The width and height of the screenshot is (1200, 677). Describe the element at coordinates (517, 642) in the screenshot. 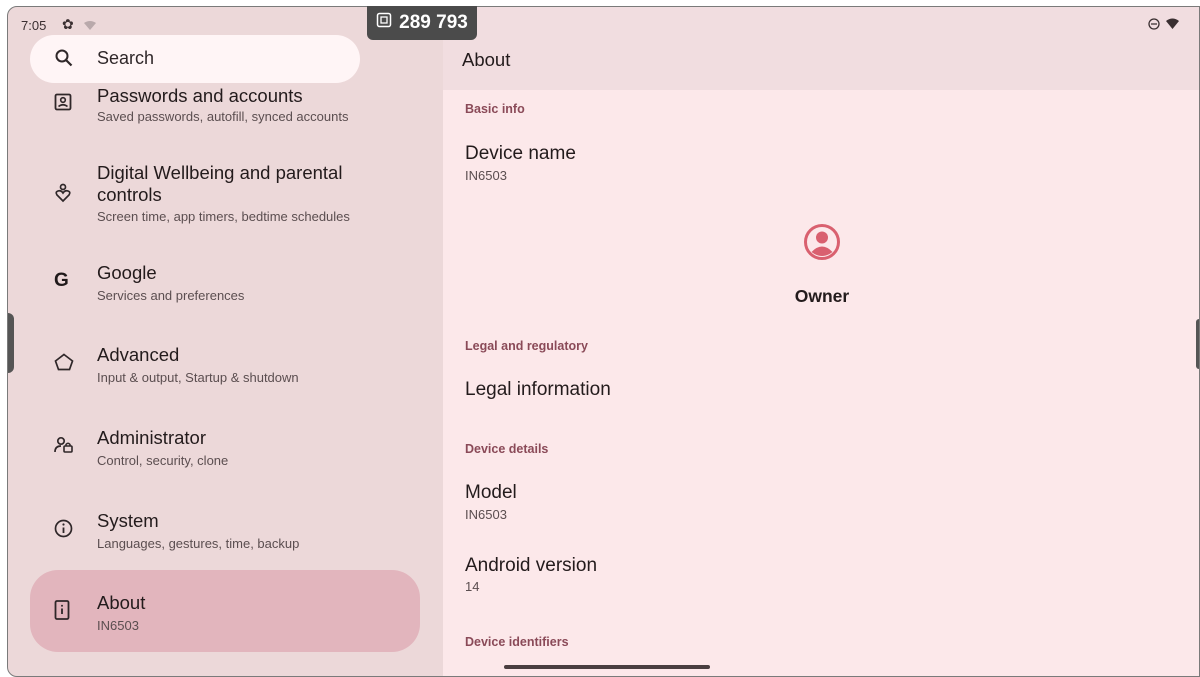

I see `section-device-identifiers: Device identifiers` at that location.